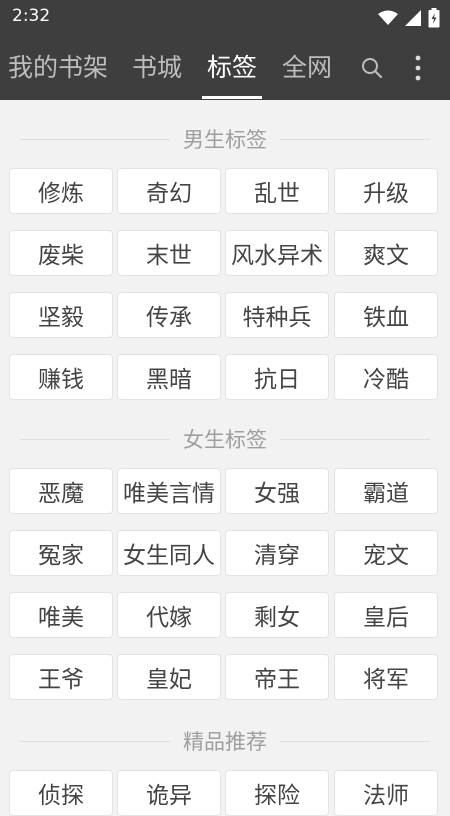 The image size is (450, 816). I want to click on status-time: 2:32, so click(31, 16).